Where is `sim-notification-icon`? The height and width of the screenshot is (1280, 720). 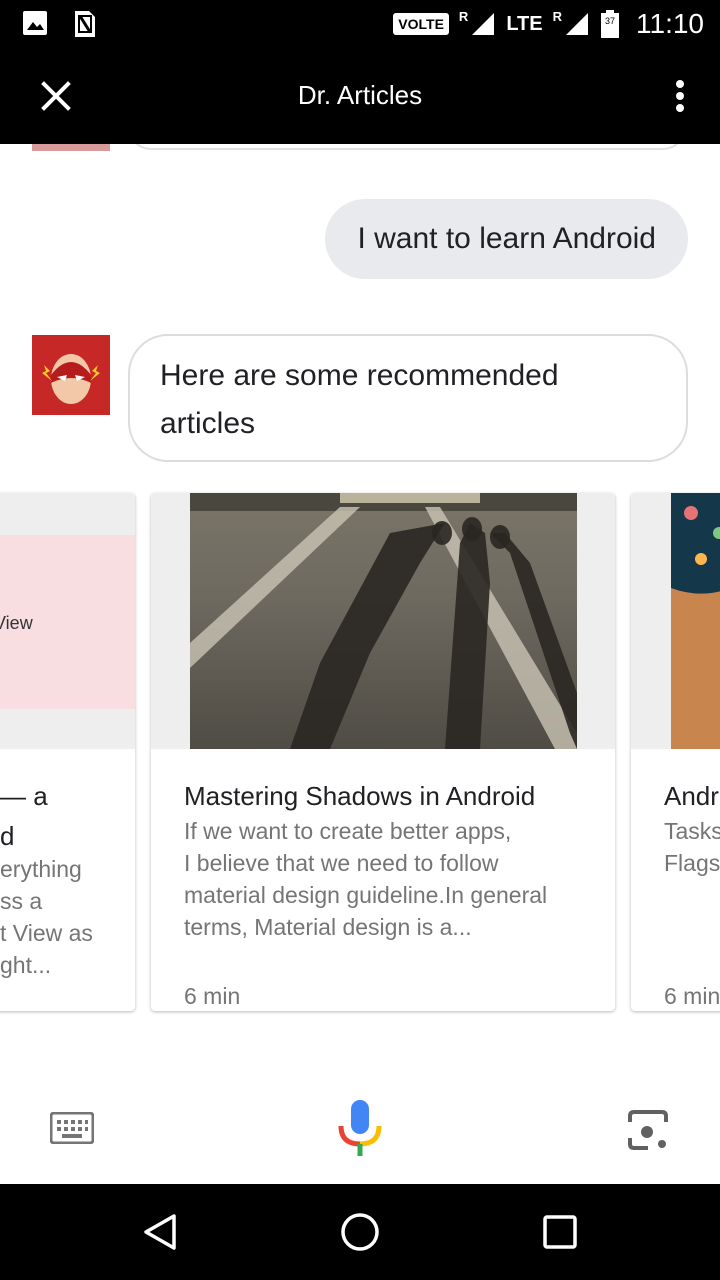 sim-notification-icon is located at coordinates (85, 24).